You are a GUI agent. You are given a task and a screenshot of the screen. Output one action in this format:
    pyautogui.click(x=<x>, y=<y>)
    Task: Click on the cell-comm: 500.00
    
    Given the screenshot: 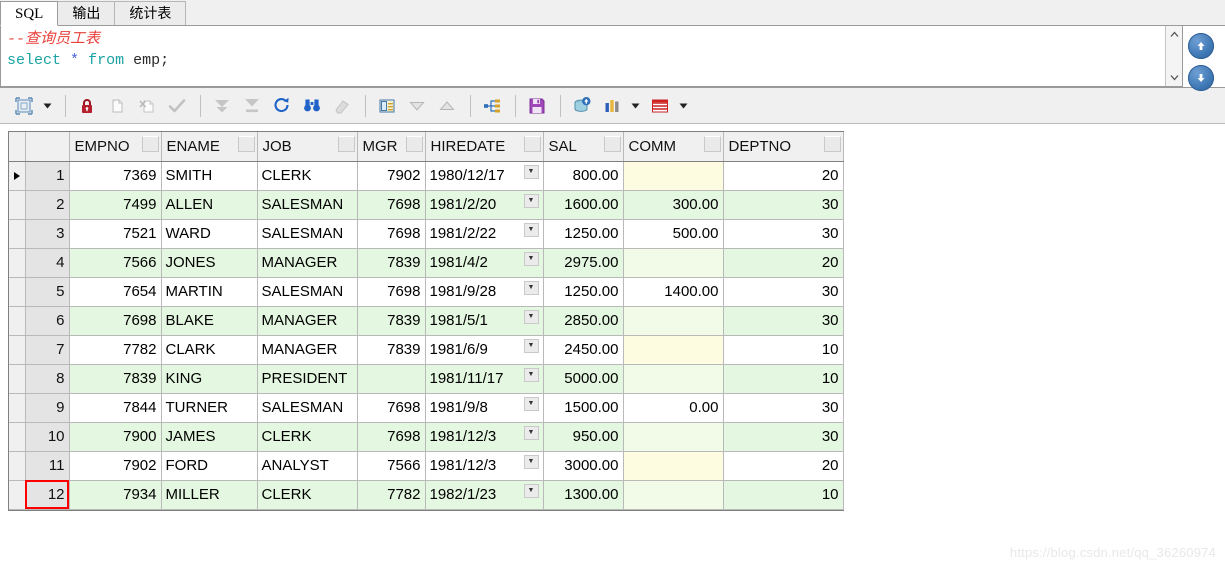 What is the action you would take?
    pyautogui.click(x=673, y=234)
    